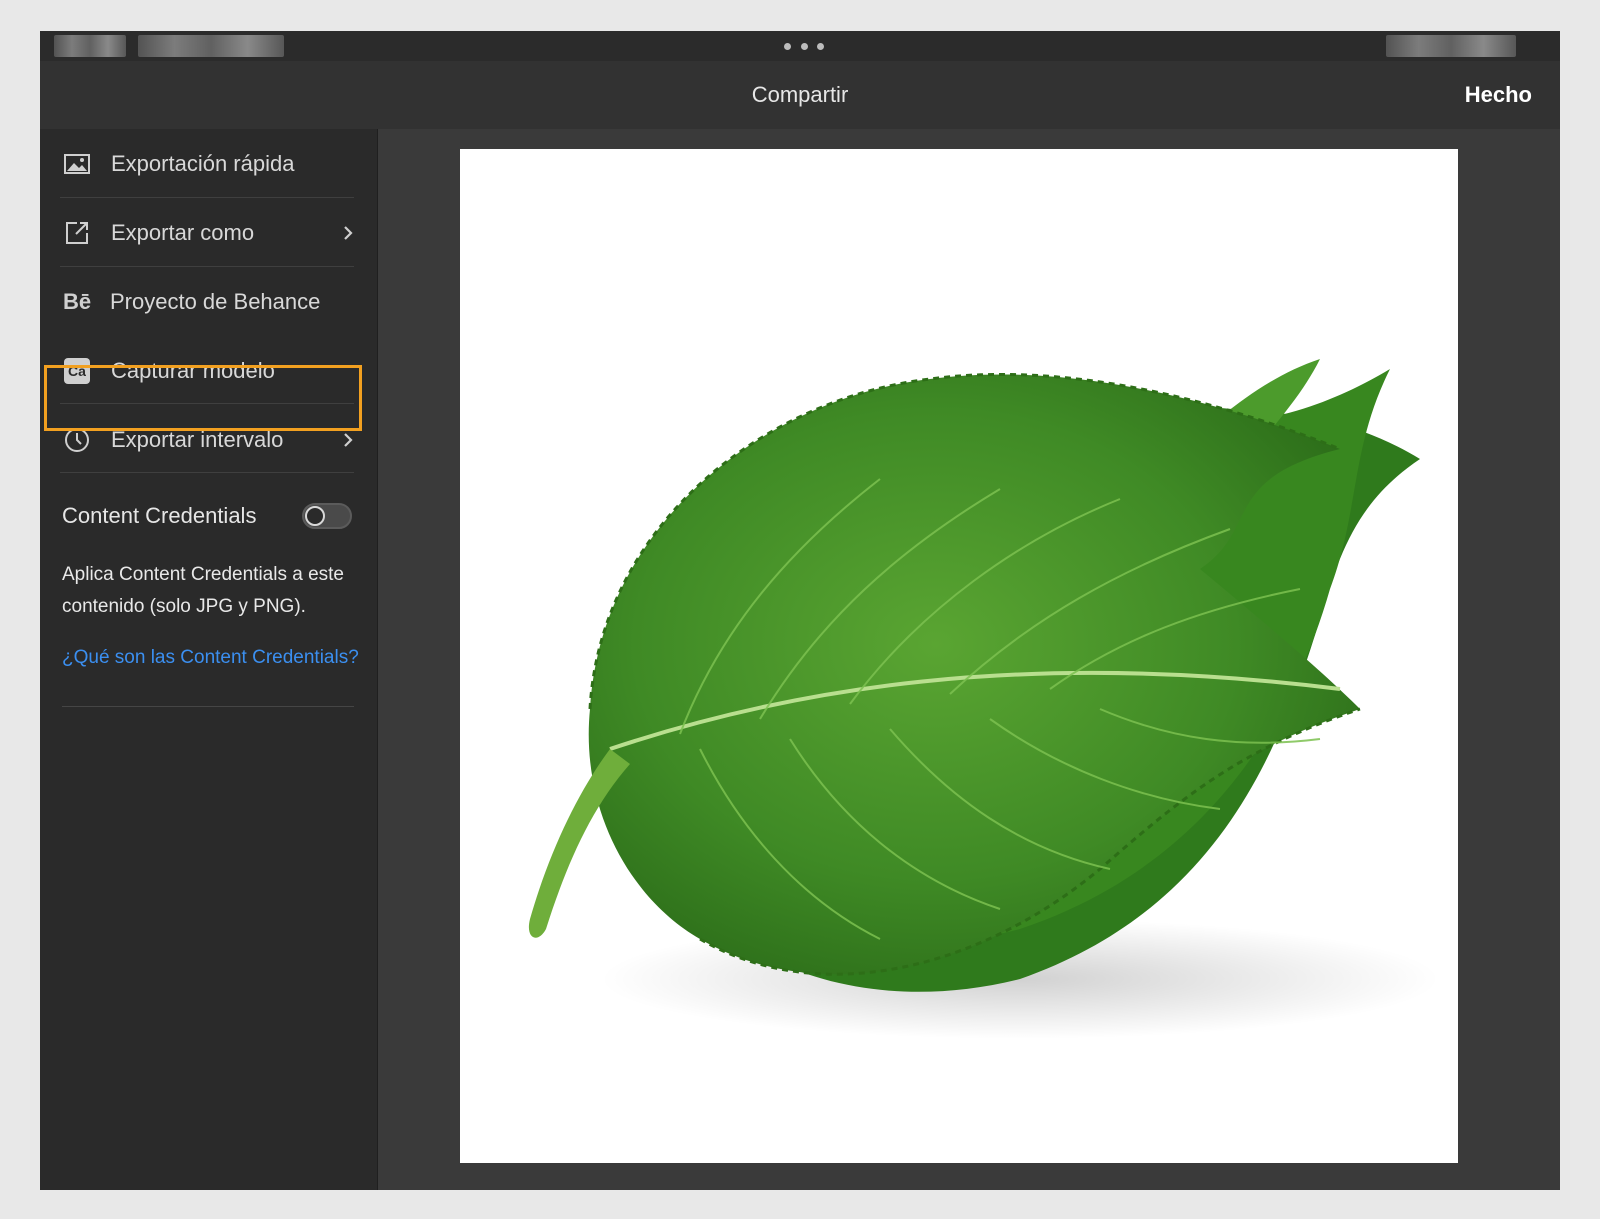  I want to click on content-credentials-label: Content Credentials, so click(159, 515).